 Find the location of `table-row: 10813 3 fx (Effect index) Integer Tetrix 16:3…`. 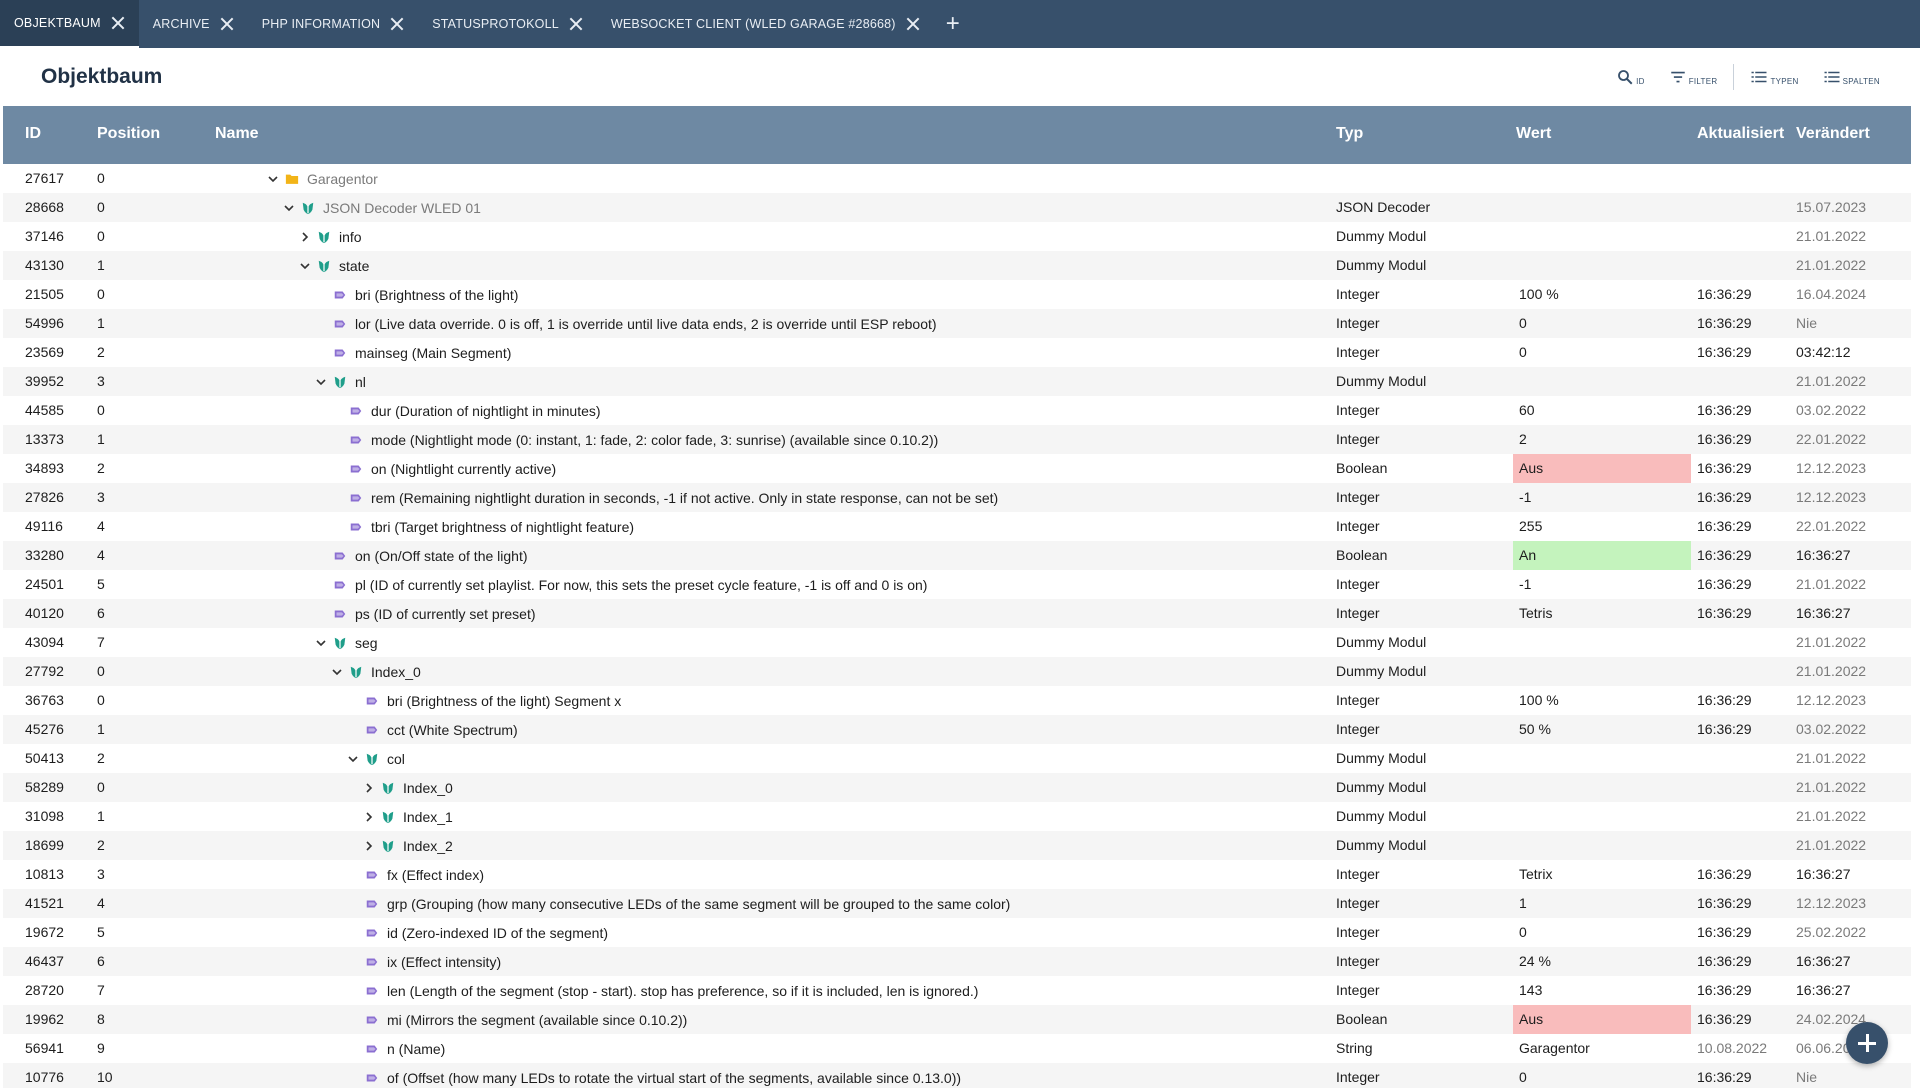

table-row: 10813 3 fx (Effect index) Integer Tetrix 16:3… is located at coordinates (957, 874).